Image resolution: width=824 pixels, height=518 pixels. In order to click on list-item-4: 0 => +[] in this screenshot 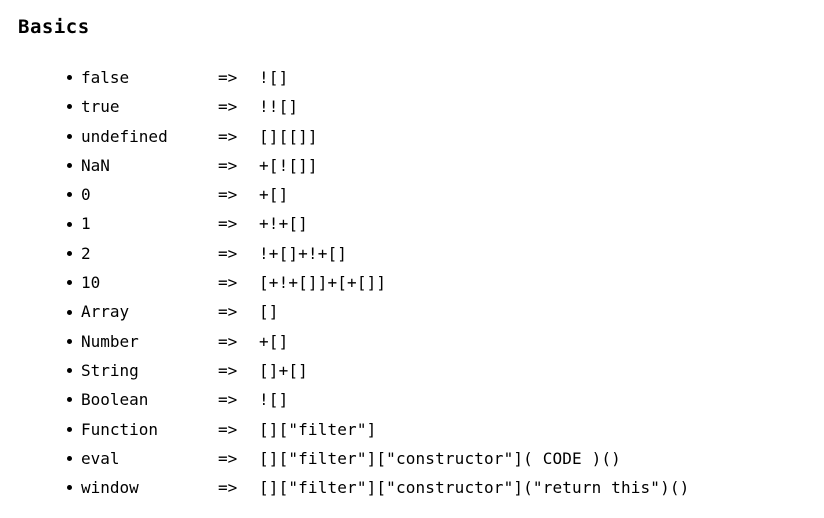, I will do `click(412, 194)`.